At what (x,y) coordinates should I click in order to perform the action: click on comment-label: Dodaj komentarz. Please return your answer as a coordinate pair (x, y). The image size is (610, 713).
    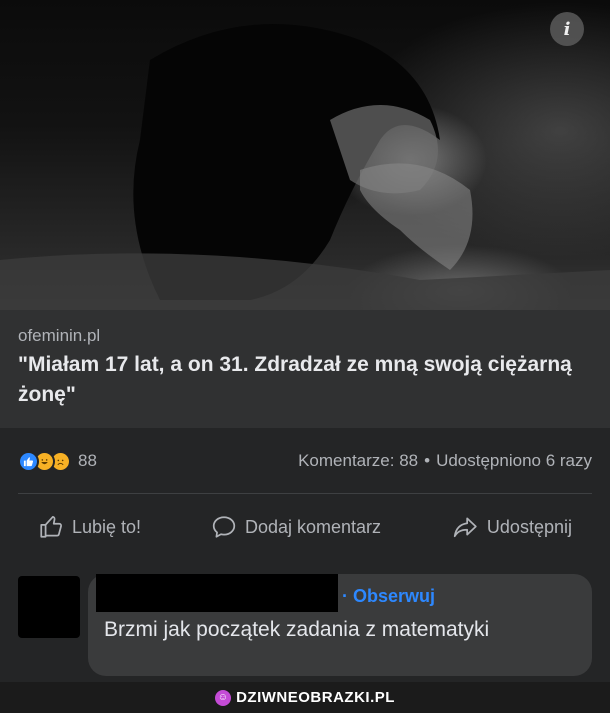
    Looking at the image, I should click on (313, 526).